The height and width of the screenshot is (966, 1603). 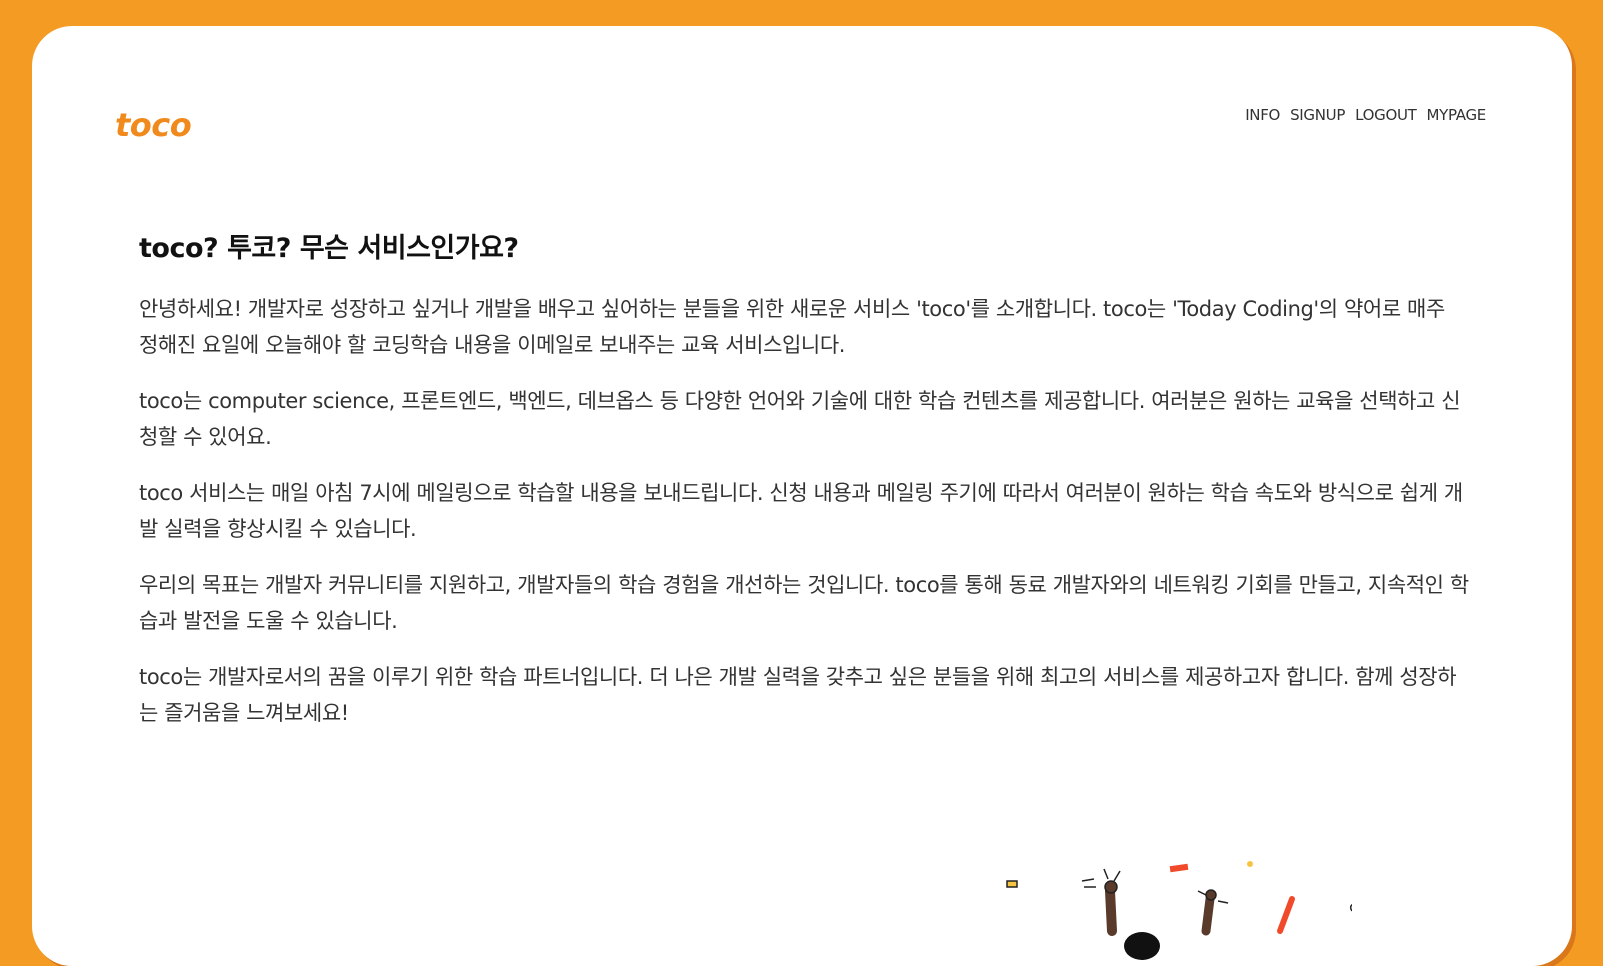 What do you see at coordinates (1012, 884) in the screenshot?
I see `flag-icon` at bounding box center [1012, 884].